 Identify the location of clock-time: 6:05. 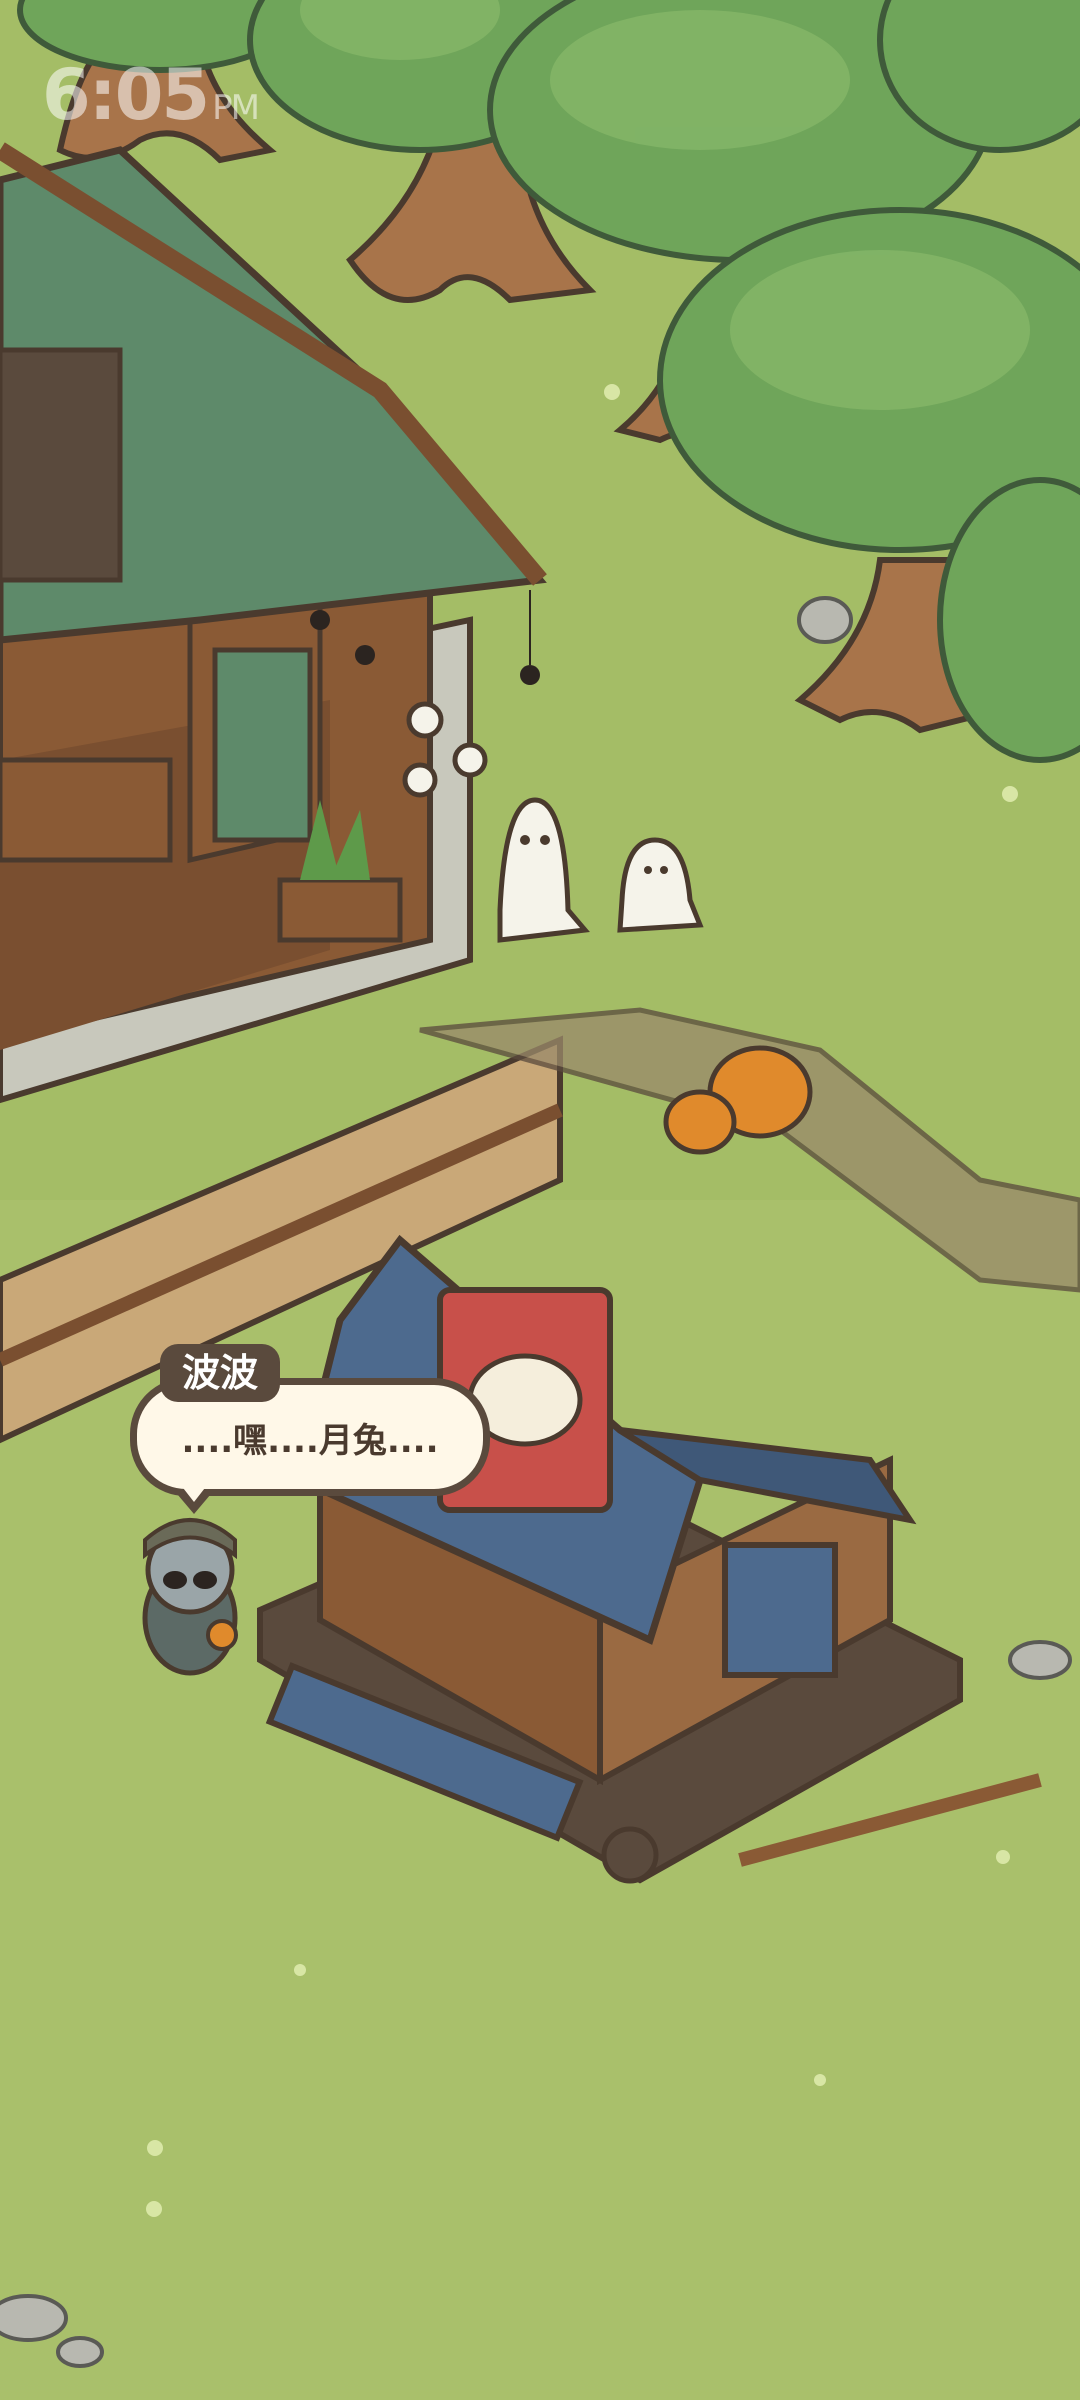
(126, 95).